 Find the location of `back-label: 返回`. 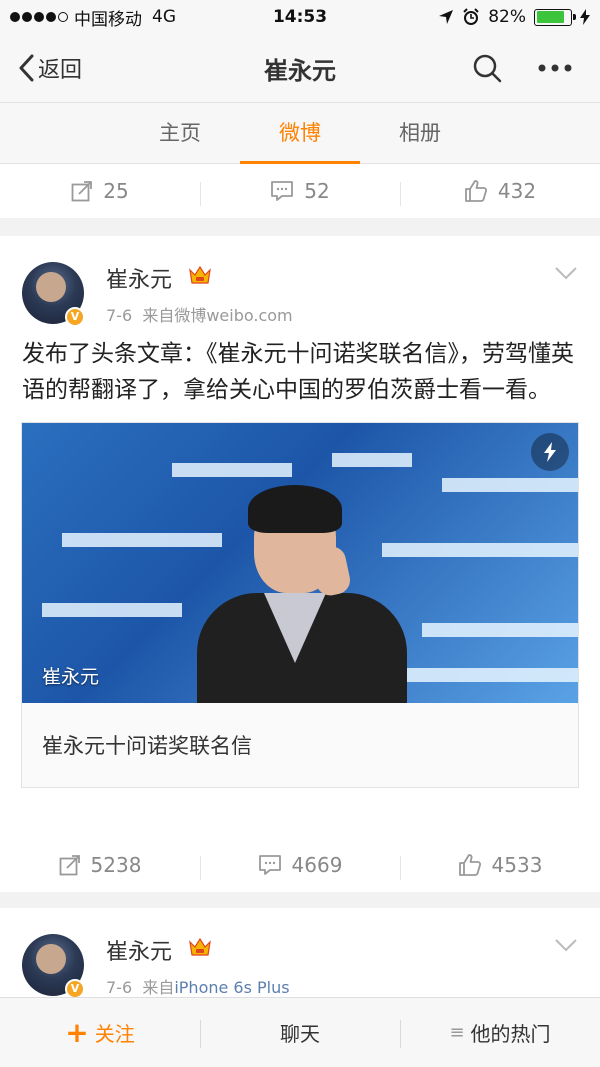

back-label: 返回 is located at coordinates (60, 70).